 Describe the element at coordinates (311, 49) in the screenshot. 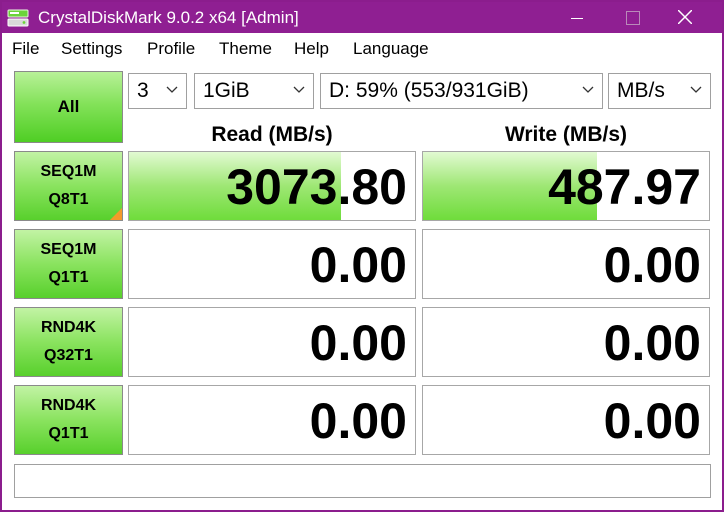

I see `menu-help: Help` at that location.